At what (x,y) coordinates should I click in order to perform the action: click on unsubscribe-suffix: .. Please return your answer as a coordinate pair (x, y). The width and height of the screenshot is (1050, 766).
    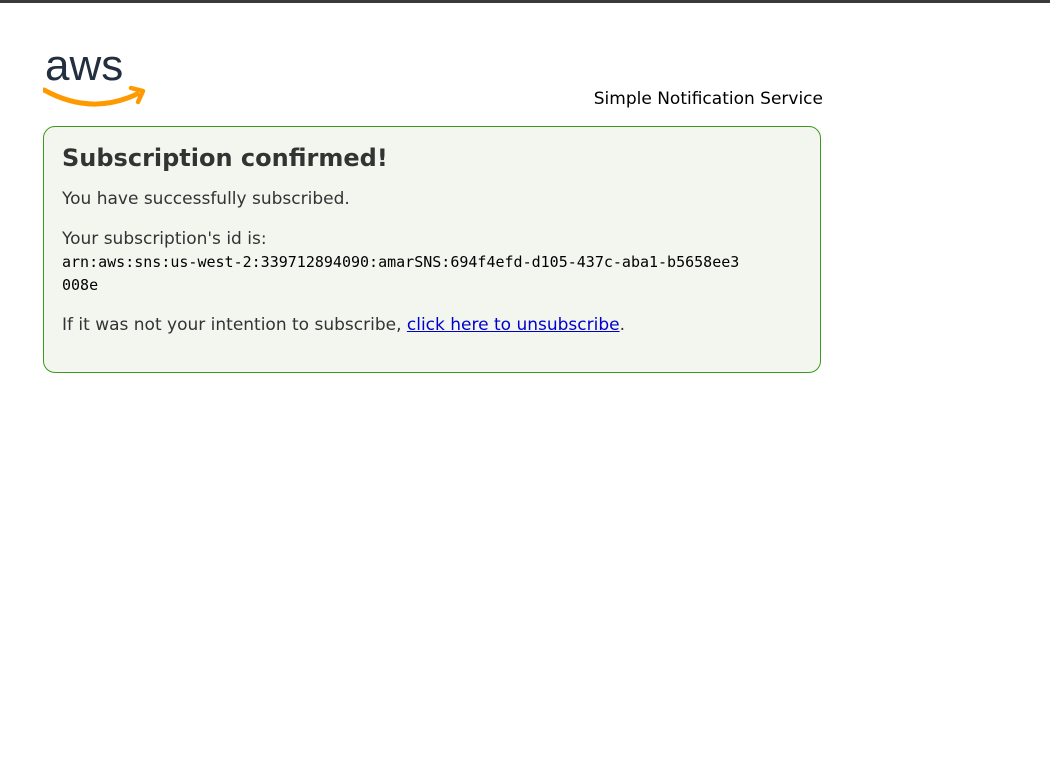
    Looking at the image, I should click on (622, 325).